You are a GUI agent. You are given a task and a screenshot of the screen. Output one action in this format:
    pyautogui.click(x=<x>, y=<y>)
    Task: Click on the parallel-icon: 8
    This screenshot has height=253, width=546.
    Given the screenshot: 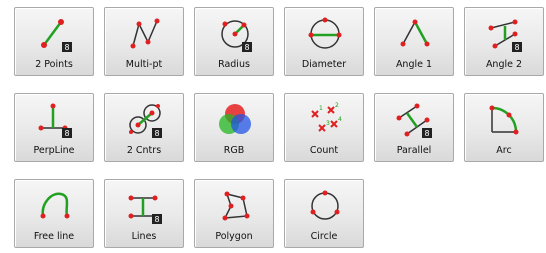 What is the action you would take?
    pyautogui.click(x=415, y=120)
    